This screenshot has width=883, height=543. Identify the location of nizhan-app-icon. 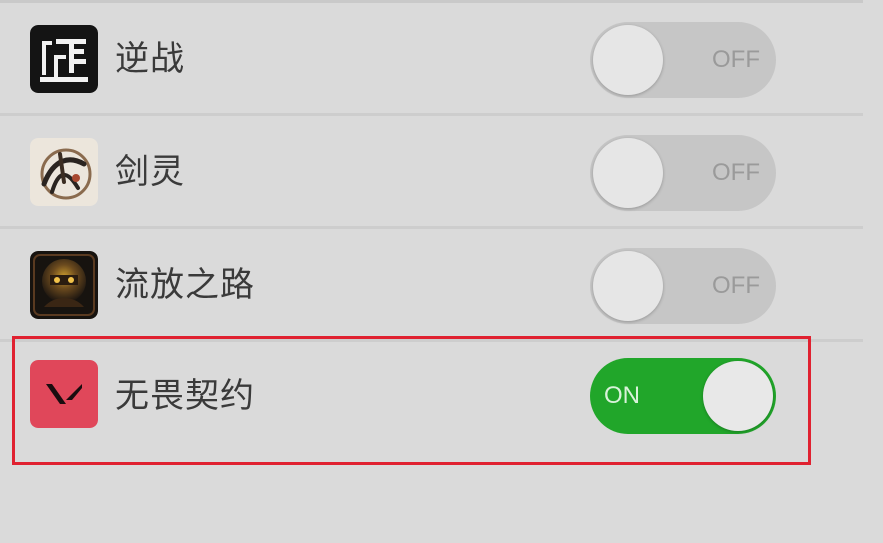
(64, 59).